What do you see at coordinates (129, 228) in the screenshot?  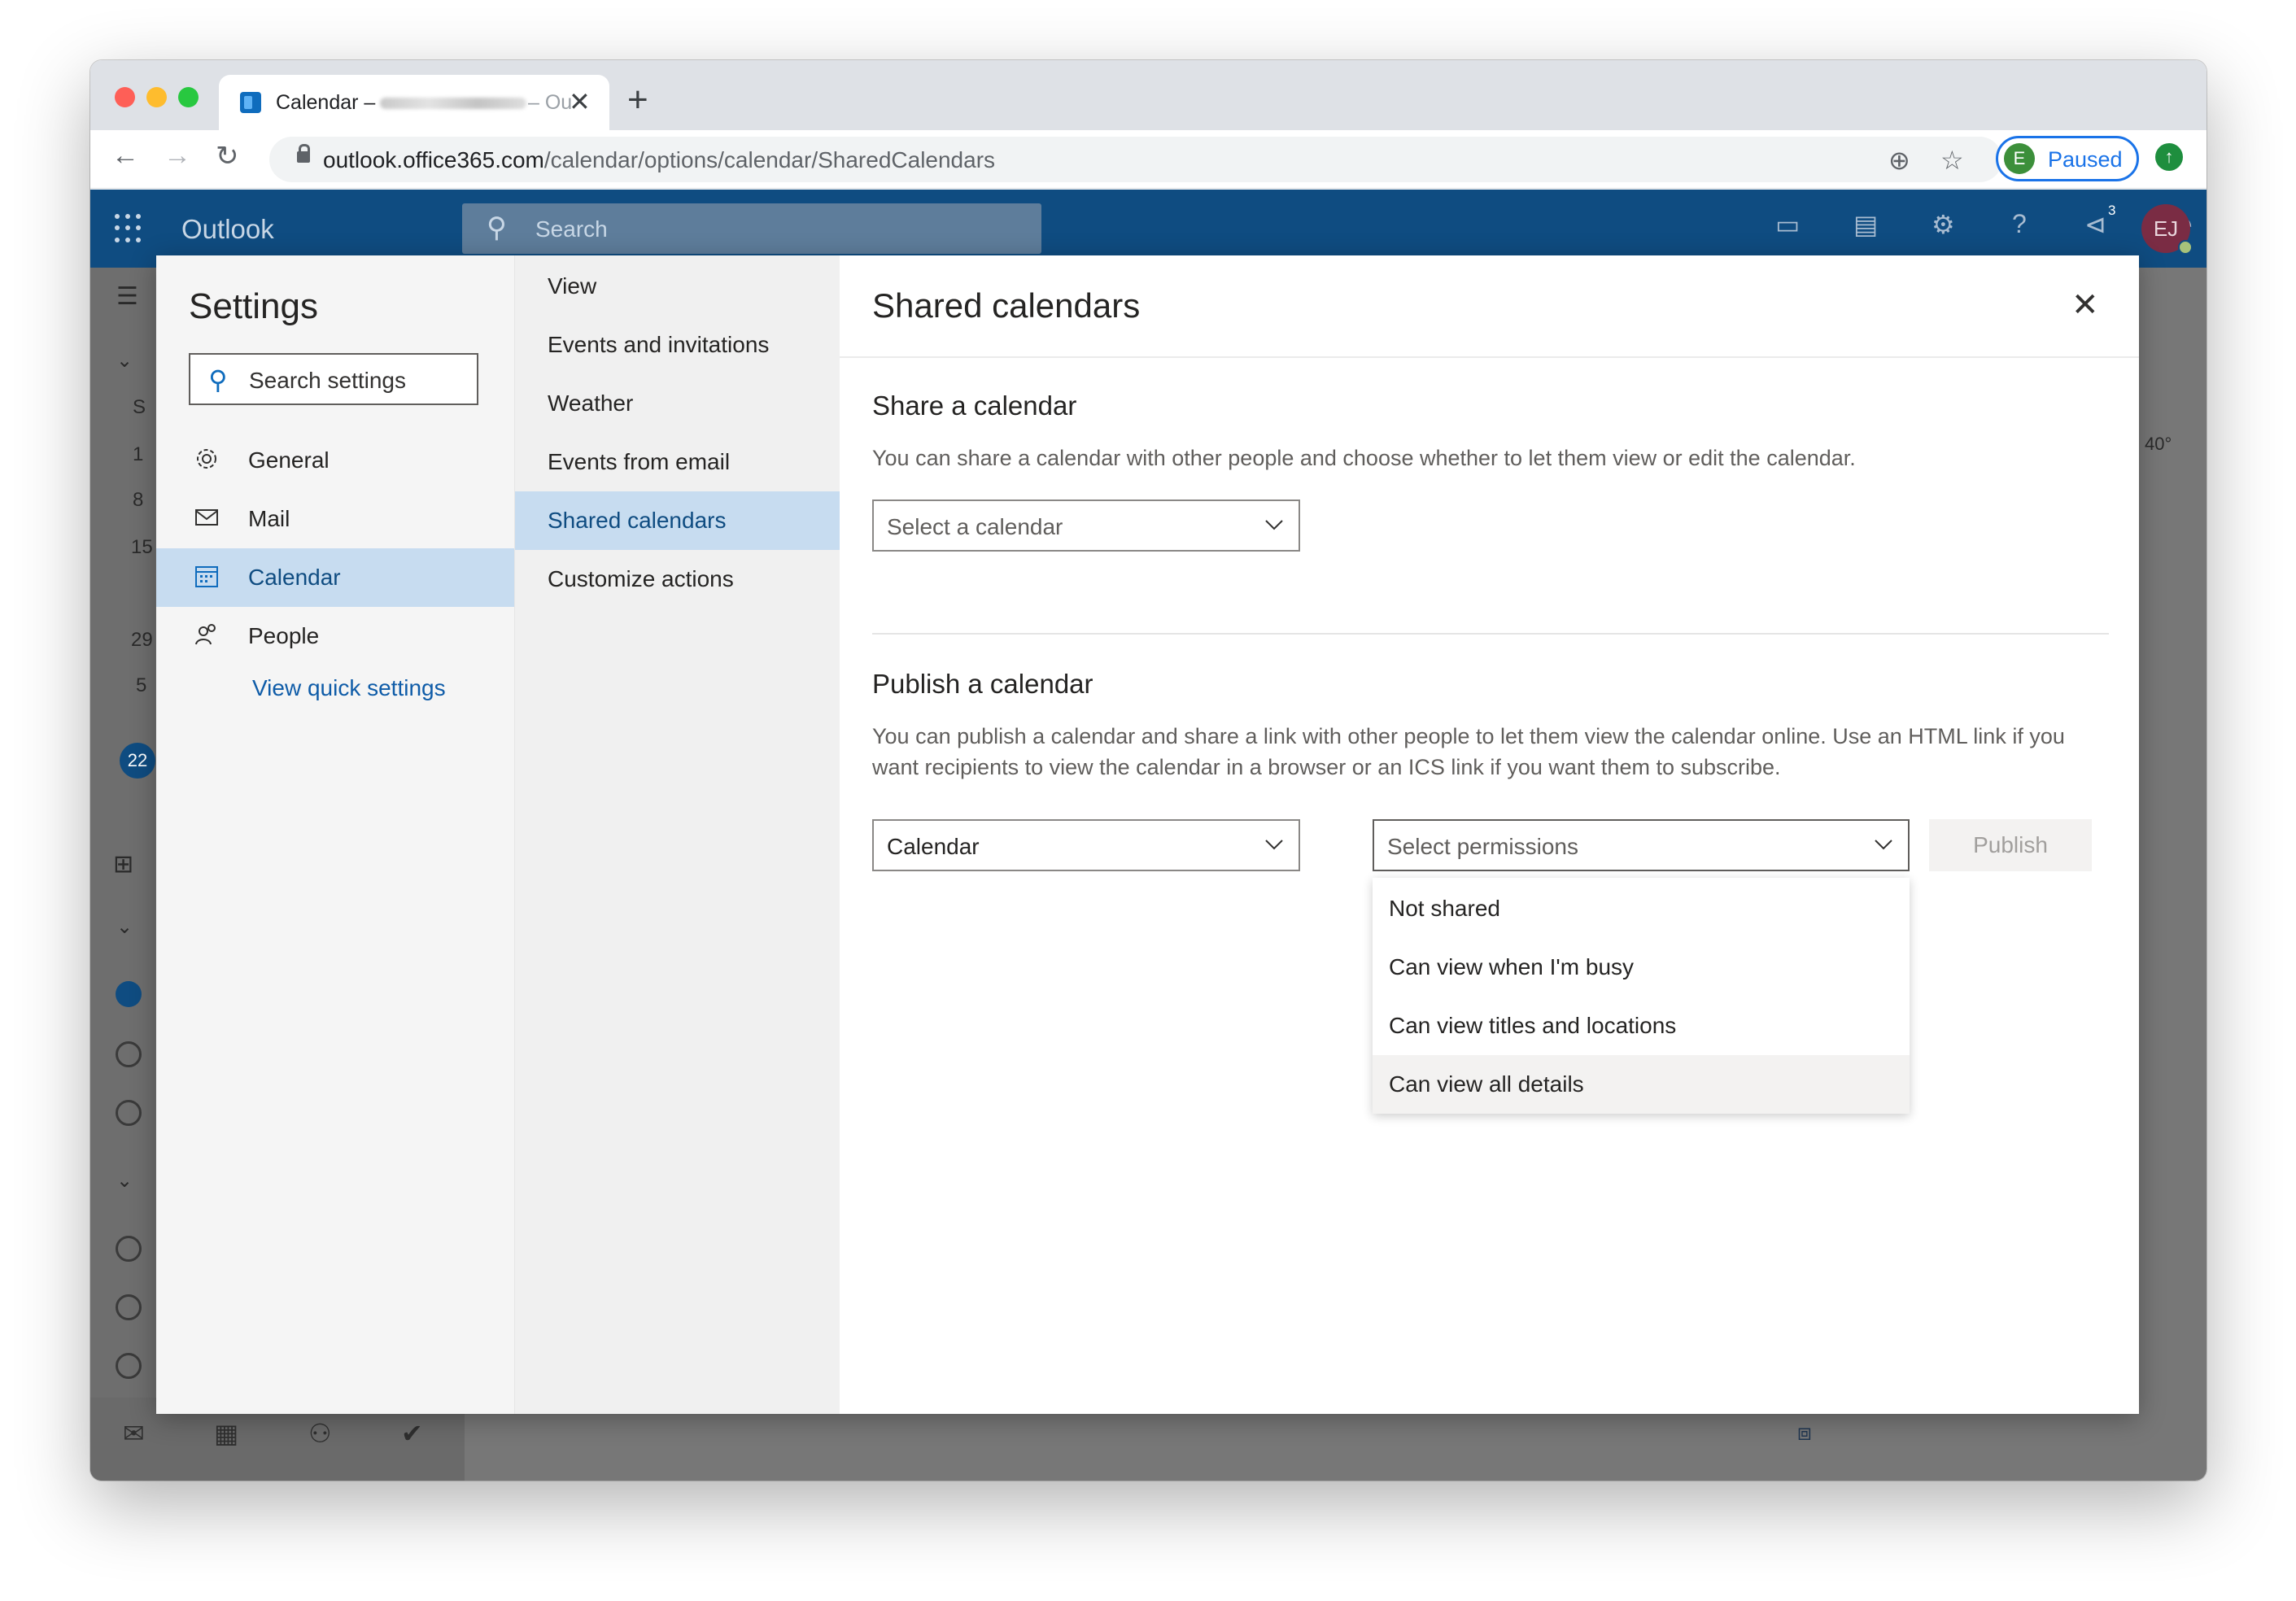 I see `app-launcher-icon` at bounding box center [129, 228].